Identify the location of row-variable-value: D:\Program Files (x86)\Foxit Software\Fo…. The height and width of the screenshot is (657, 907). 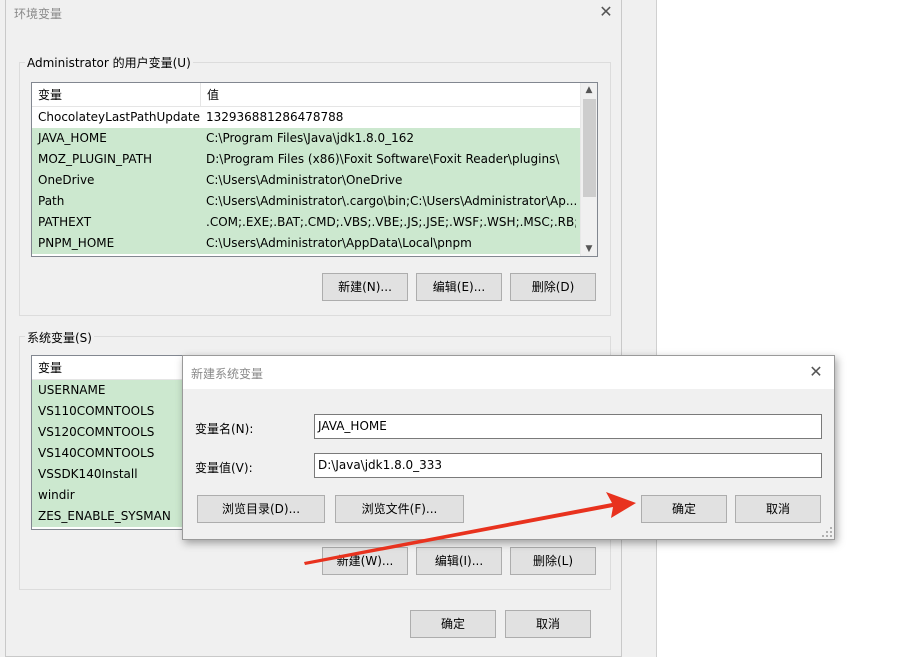
(383, 159).